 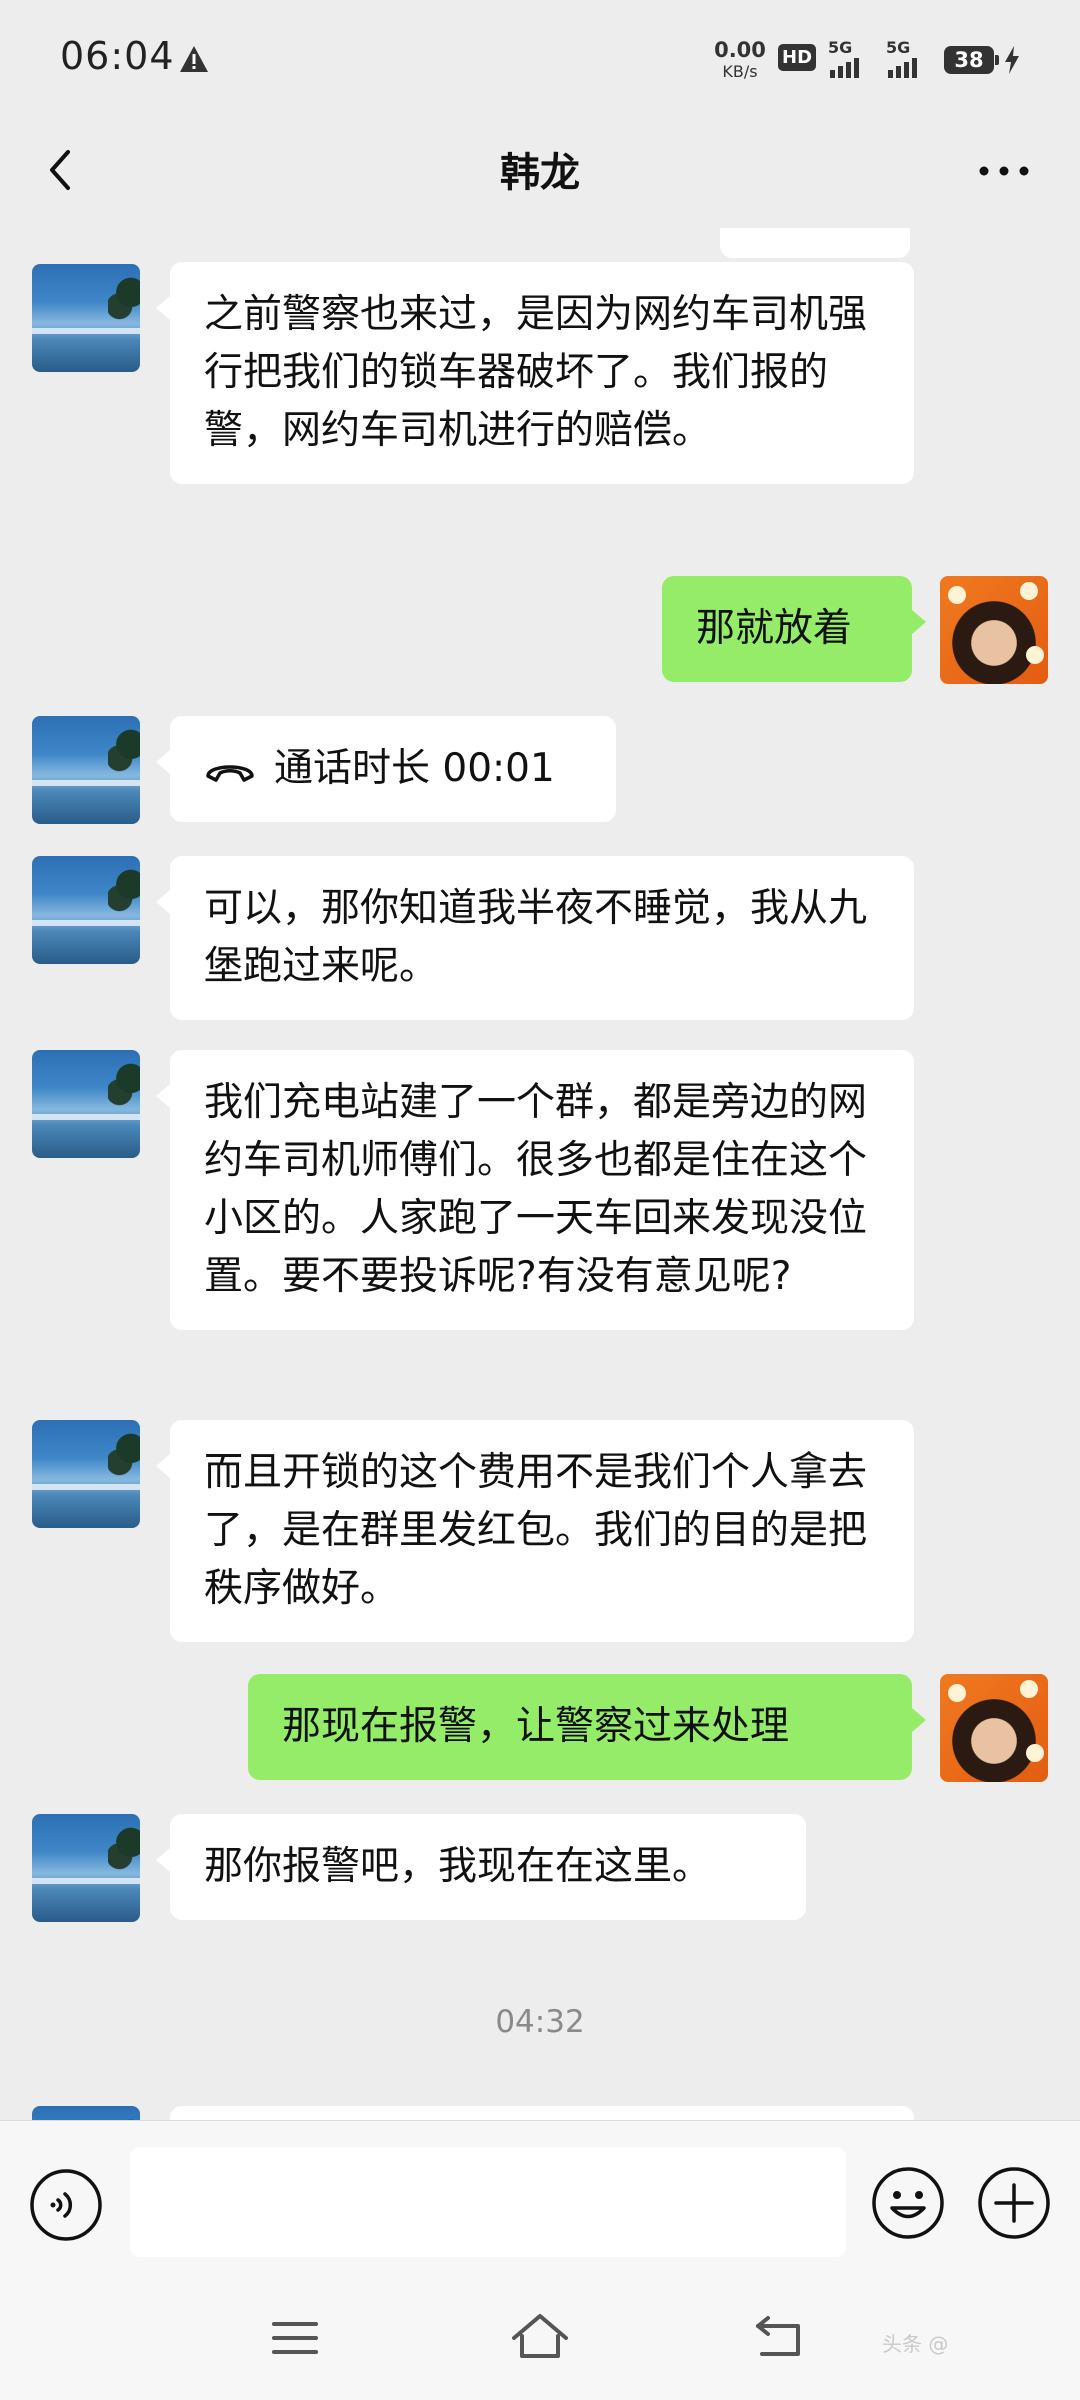 What do you see at coordinates (815, 243) in the screenshot?
I see `message-bubble` at bounding box center [815, 243].